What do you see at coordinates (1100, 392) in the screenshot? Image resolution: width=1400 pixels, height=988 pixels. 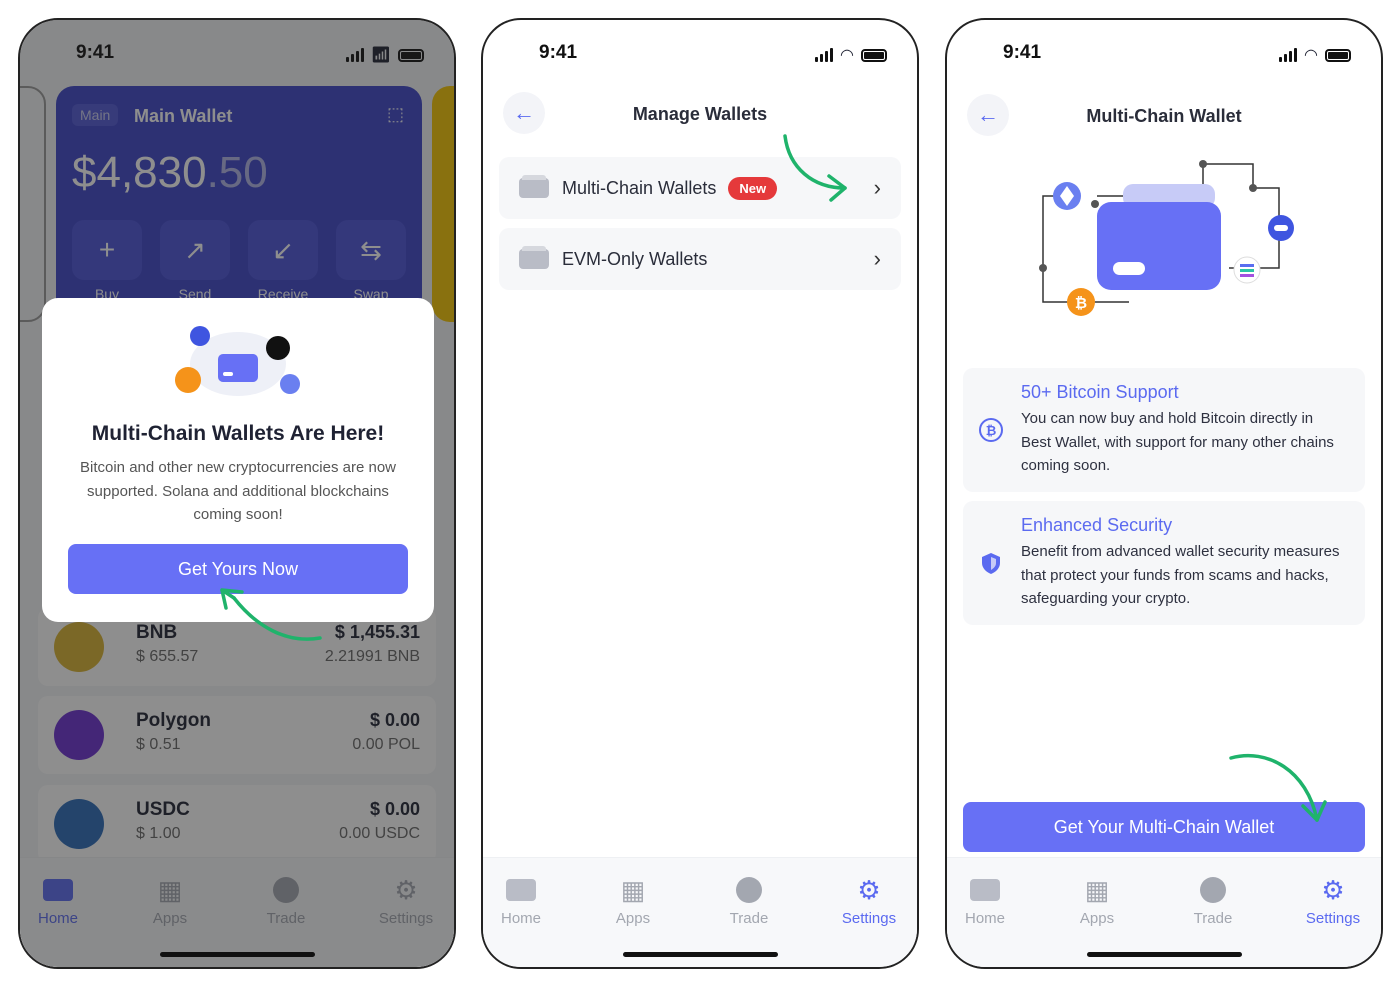 I see `feature-title: 50+ Bitcoin Support` at bounding box center [1100, 392].